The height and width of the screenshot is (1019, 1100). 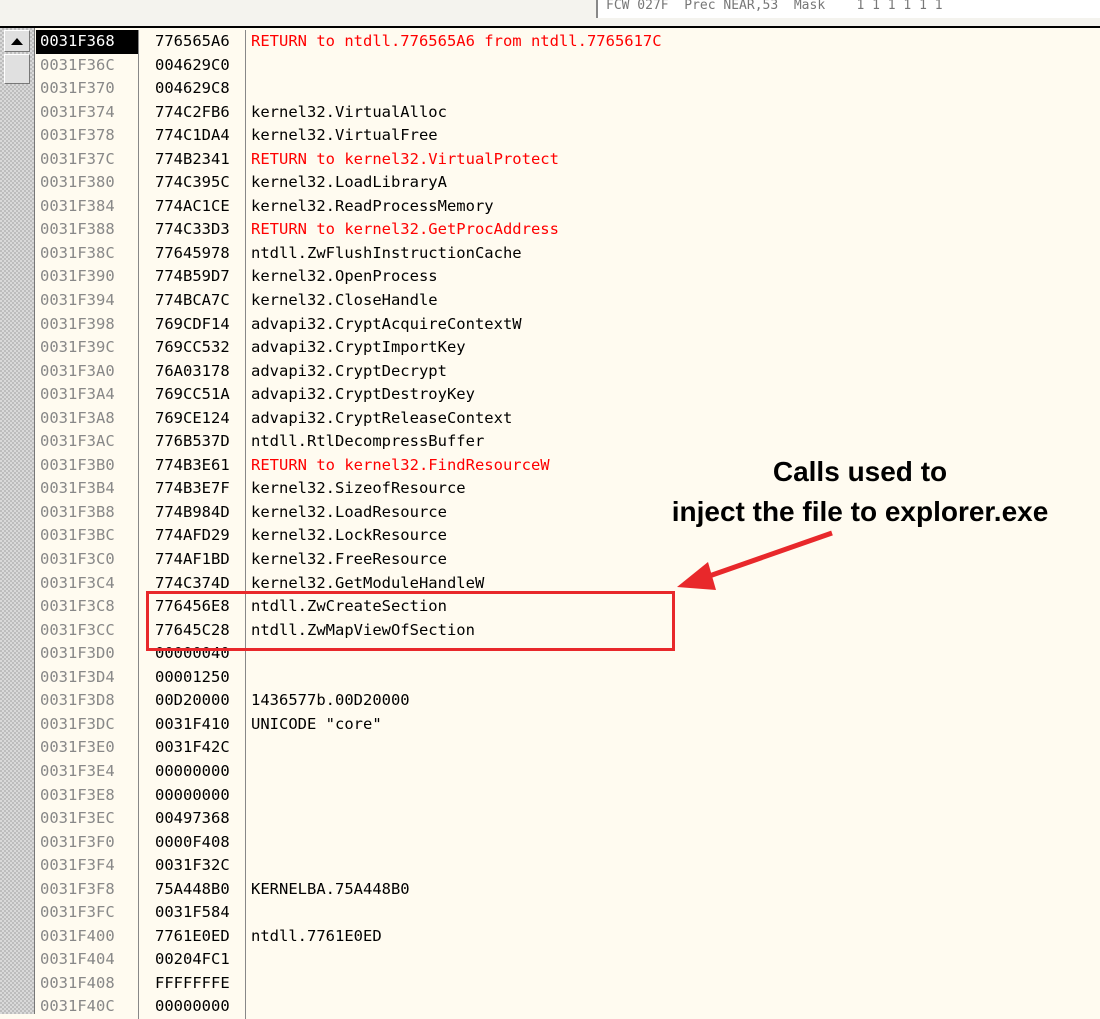 I want to click on annotation-line-1: Calls used to, so click(x=860, y=471).